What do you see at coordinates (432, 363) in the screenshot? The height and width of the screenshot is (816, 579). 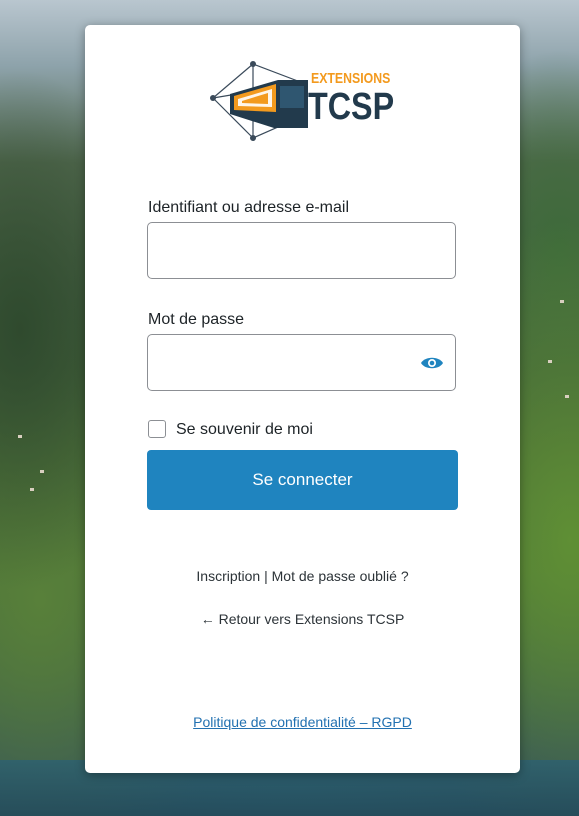 I see `eye-icon` at bounding box center [432, 363].